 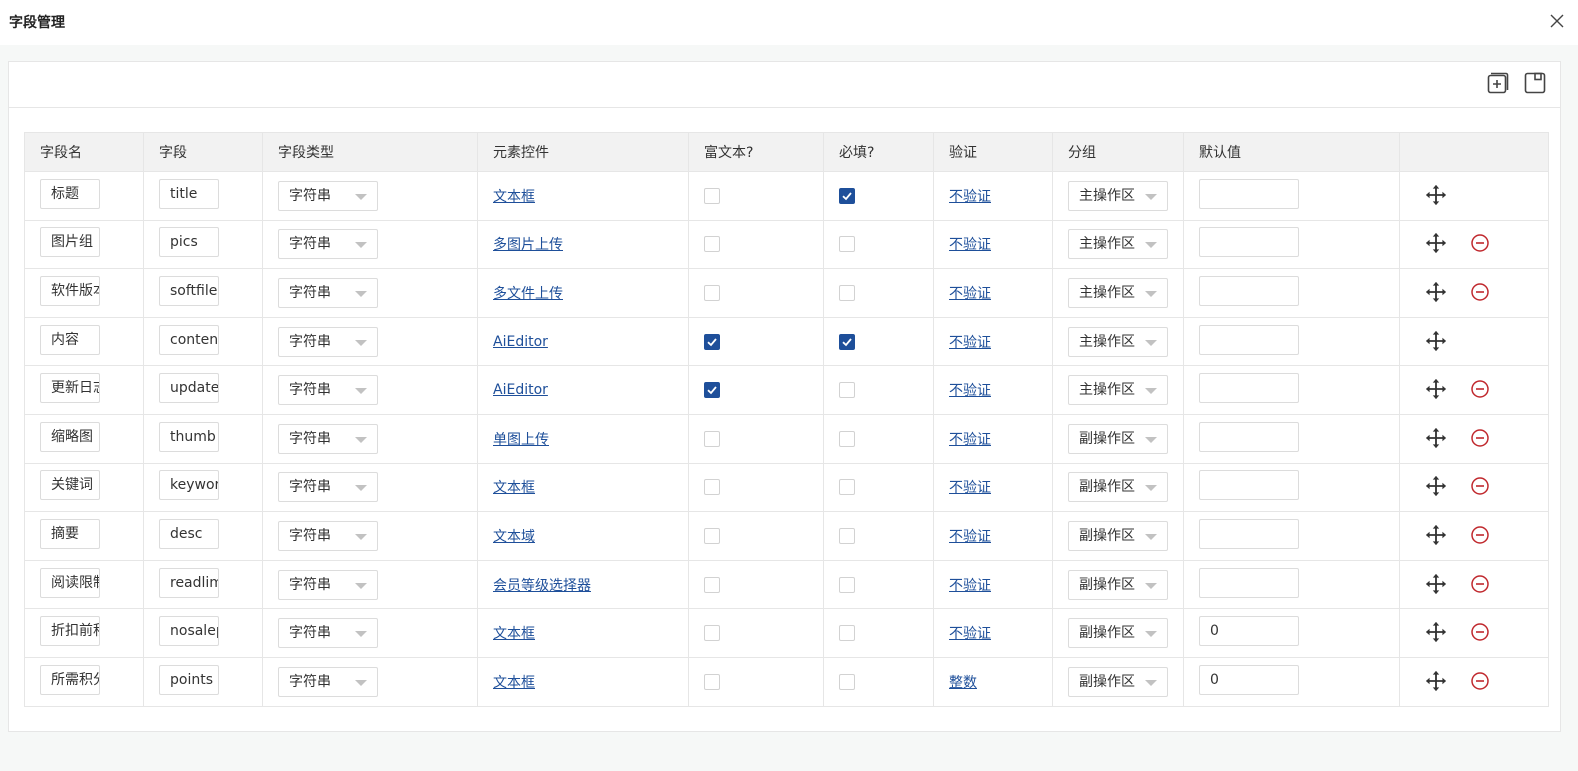 What do you see at coordinates (70, 533) in the screenshot?
I see `field-name-input: 摘要` at bounding box center [70, 533].